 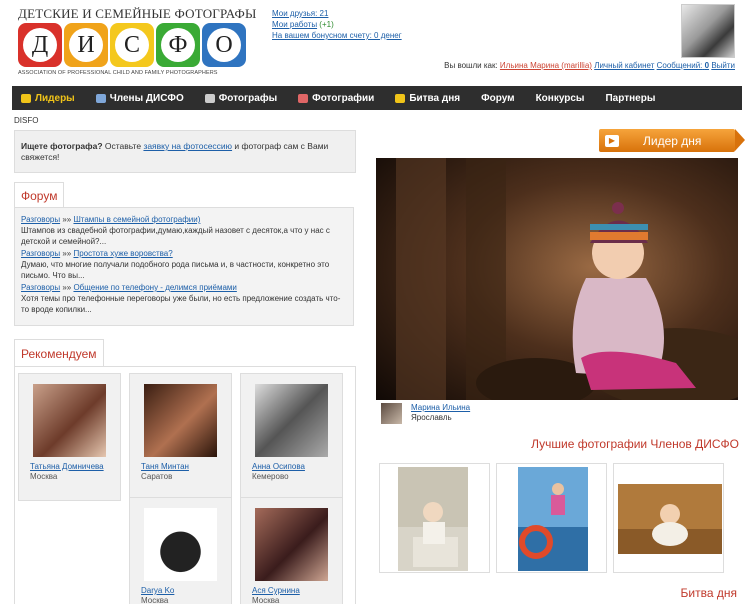 I want to click on messages-label: Сообщений:, so click(x=679, y=65).